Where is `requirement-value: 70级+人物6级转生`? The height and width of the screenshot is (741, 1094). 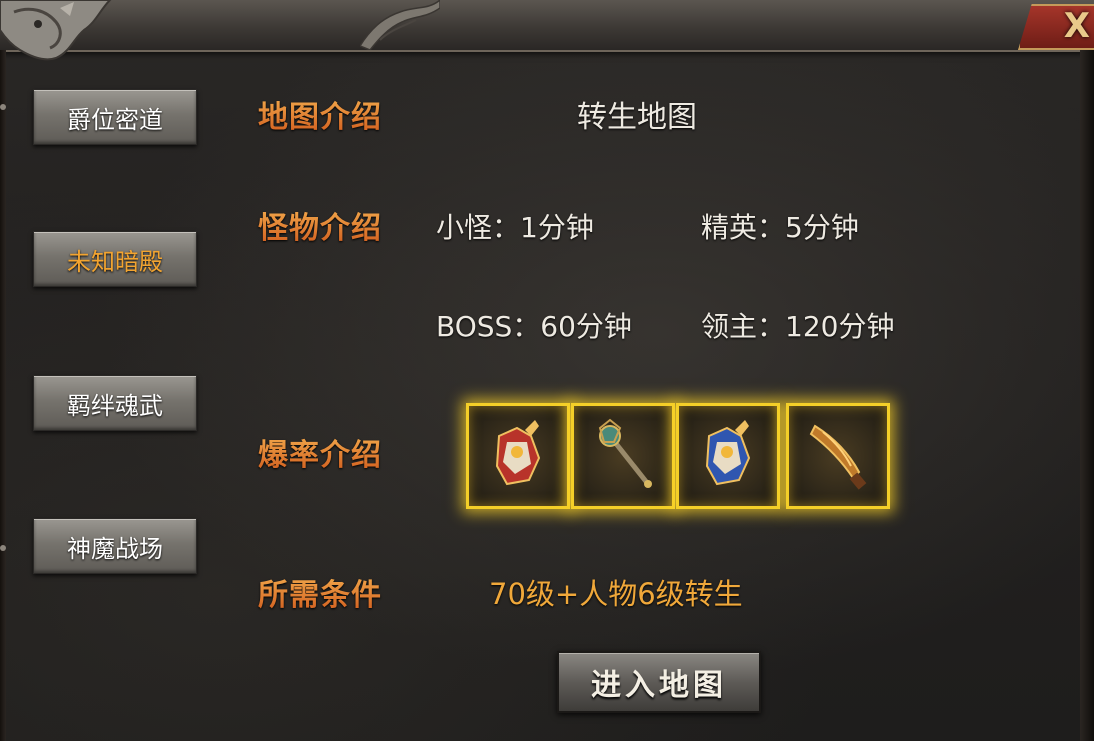
requirement-value: 70级+人物6级转生 is located at coordinates (616, 594).